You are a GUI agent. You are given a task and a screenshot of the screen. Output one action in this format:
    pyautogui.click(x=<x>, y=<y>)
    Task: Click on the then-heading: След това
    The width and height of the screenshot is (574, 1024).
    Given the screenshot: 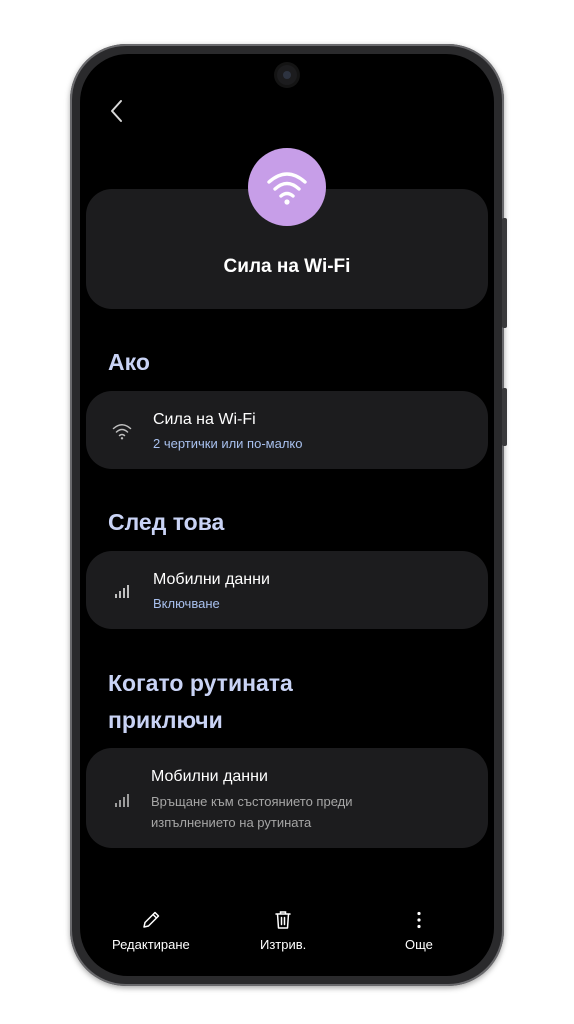 What is the action you would take?
    pyautogui.click(x=166, y=522)
    